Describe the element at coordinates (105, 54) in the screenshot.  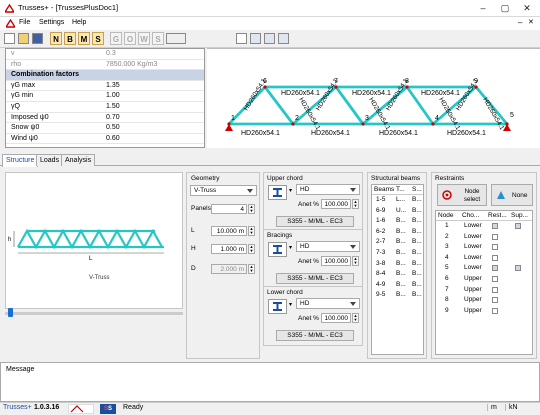
I see `property-row: v 0.3` at that location.